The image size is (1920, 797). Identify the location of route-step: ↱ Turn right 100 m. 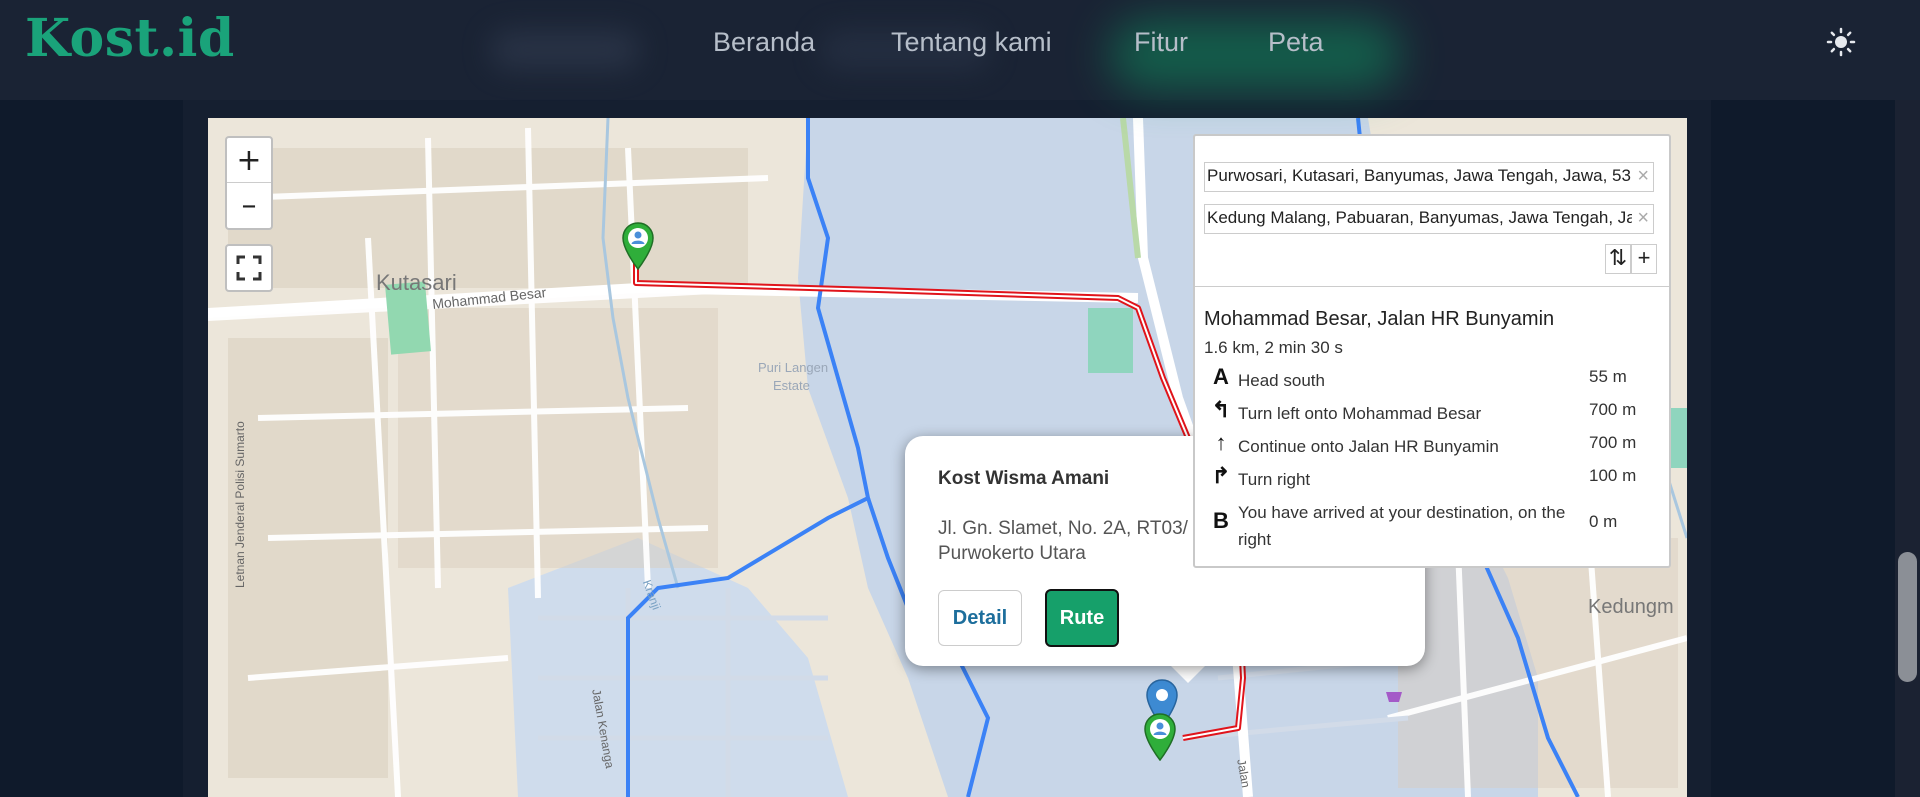
(1432, 478).